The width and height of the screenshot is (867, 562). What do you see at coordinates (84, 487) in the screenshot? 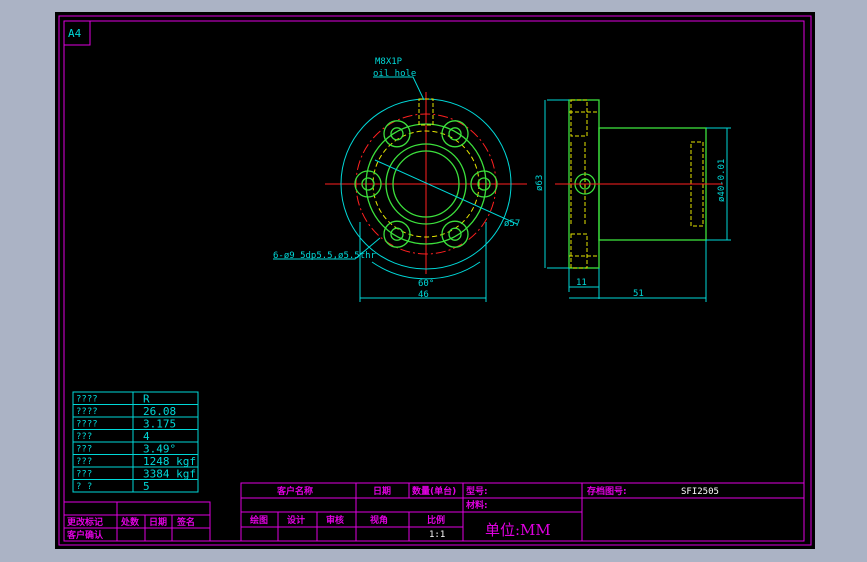
I see `spec-key: ? ?` at bounding box center [84, 487].